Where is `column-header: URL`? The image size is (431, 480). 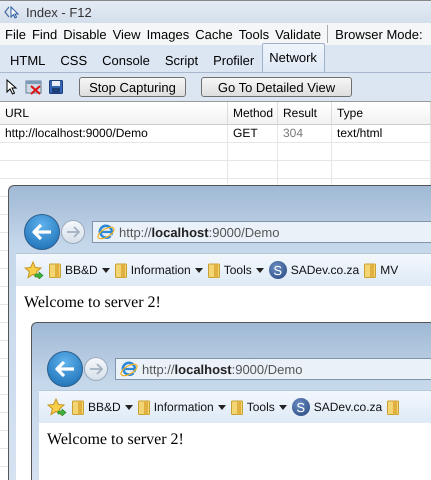 column-header: URL is located at coordinates (114, 113).